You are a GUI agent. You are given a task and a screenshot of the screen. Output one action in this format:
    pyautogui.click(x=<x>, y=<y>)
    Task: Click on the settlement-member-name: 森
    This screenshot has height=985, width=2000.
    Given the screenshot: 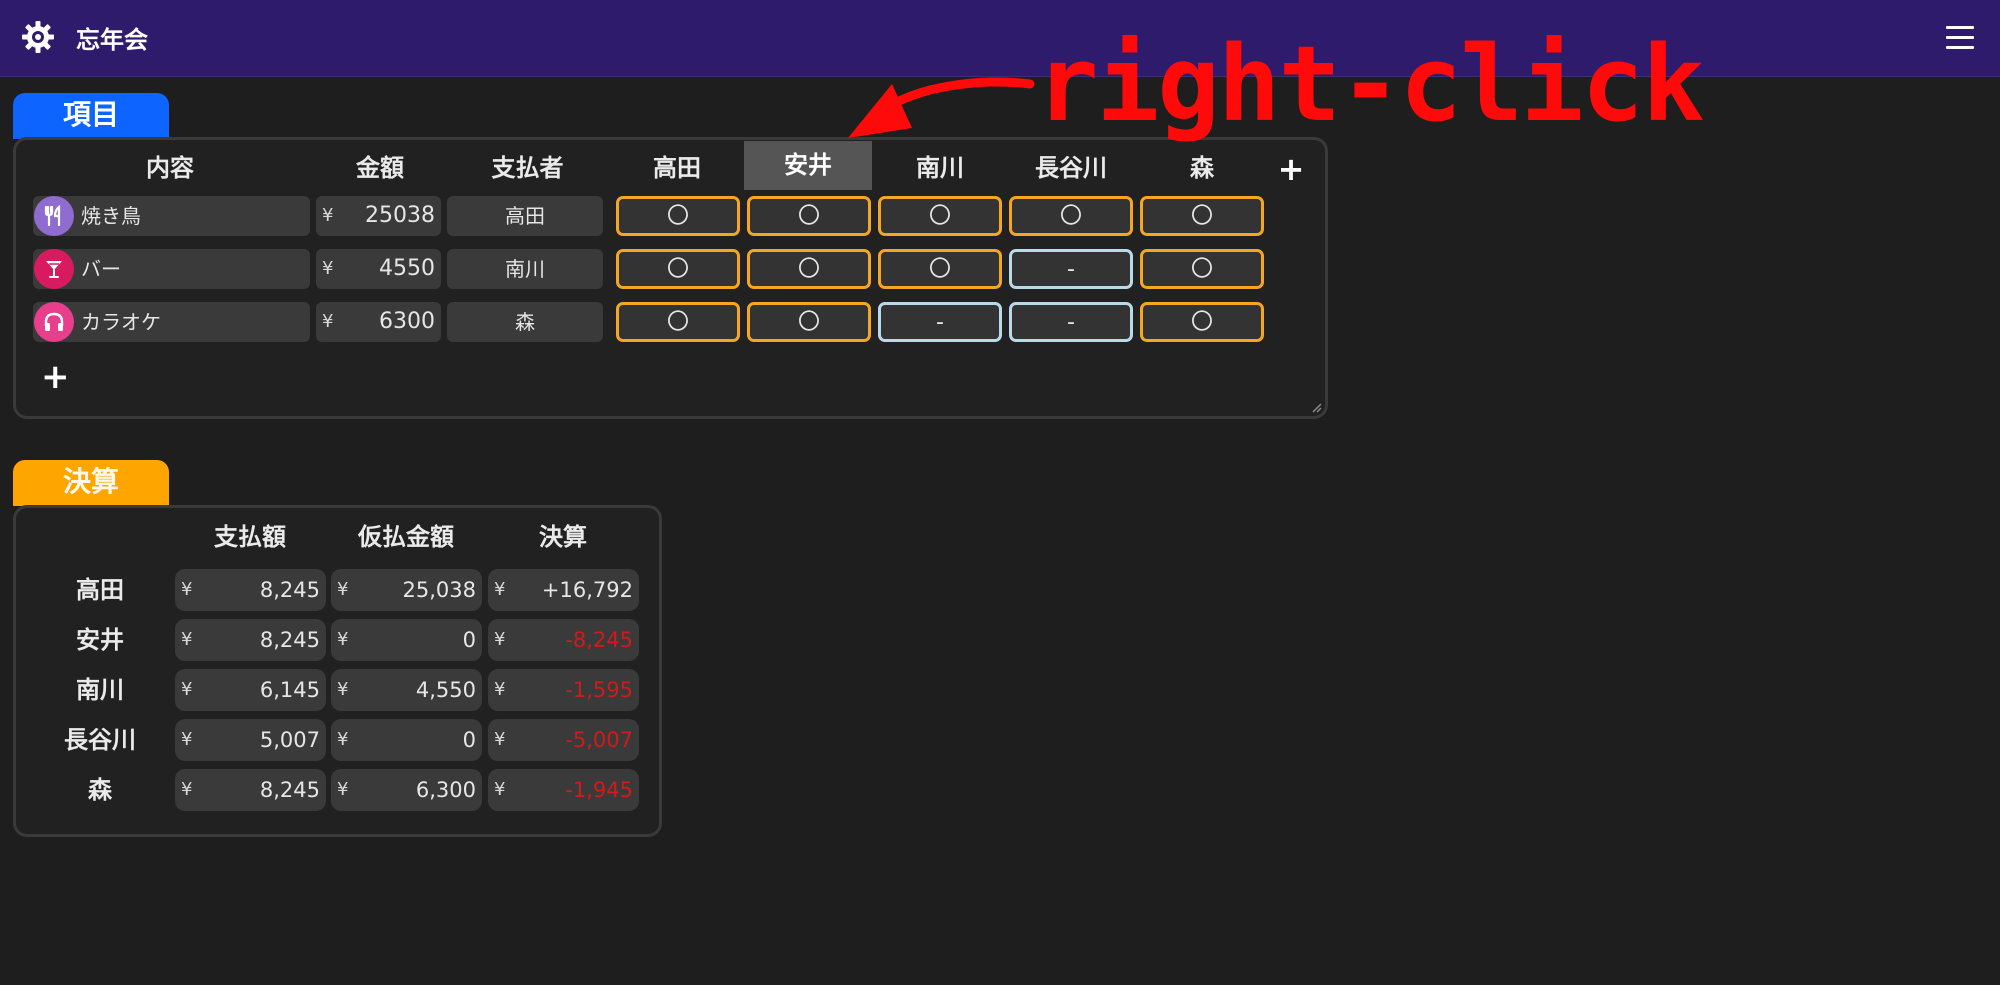 What is the action you would take?
    pyautogui.click(x=100, y=790)
    